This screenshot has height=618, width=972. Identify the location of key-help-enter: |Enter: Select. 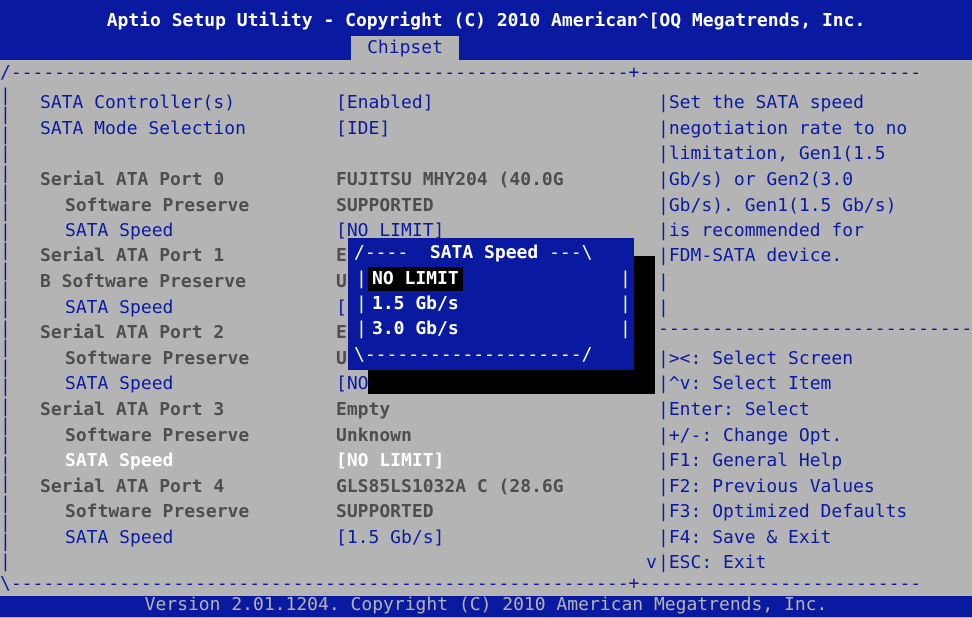
(734, 409).